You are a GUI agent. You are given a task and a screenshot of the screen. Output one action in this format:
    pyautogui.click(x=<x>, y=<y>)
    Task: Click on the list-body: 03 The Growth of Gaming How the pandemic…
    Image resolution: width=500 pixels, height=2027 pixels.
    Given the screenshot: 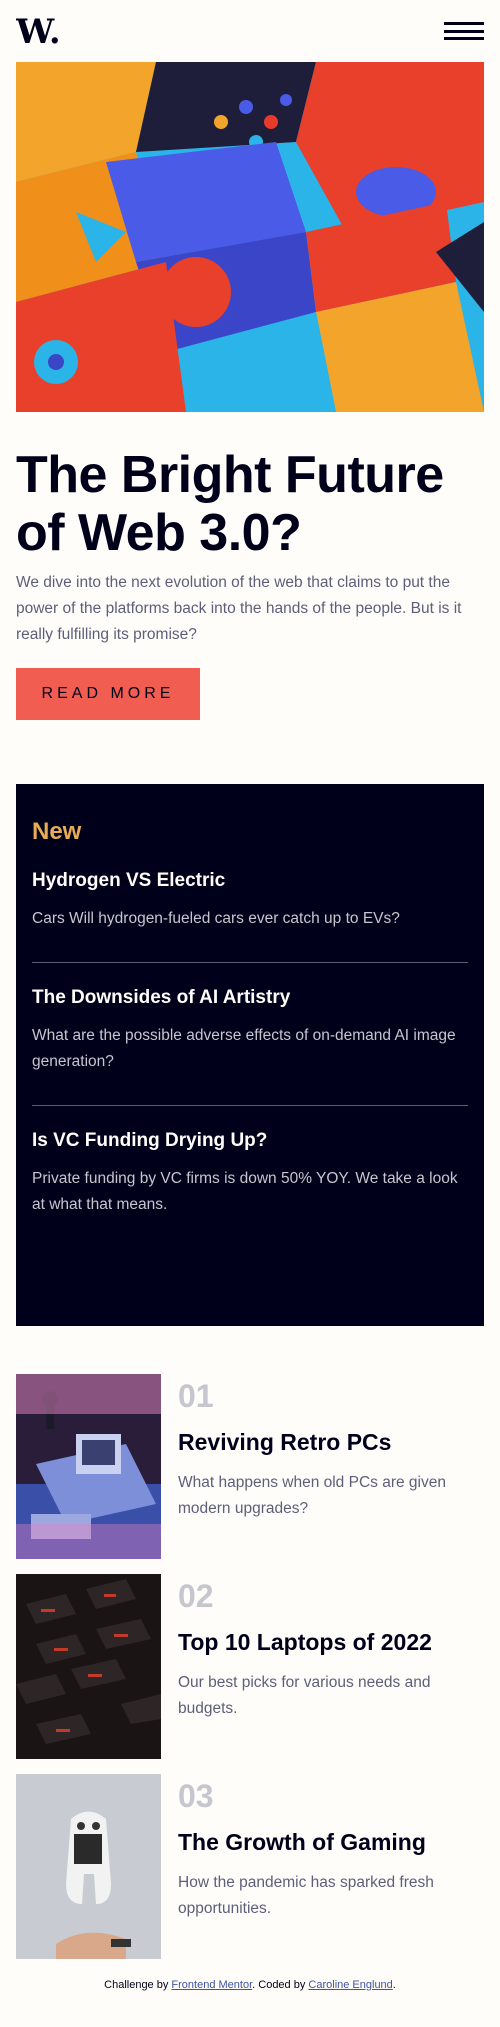 What is the action you would take?
    pyautogui.click(x=331, y=1866)
    